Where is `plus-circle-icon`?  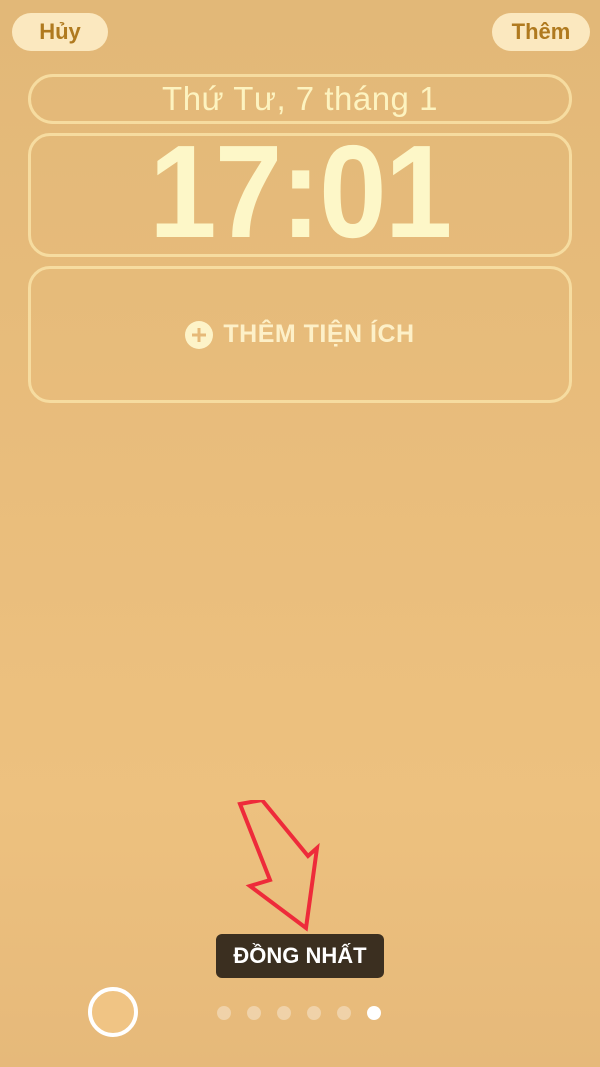
plus-circle-icon is located at coordinates (199, 334).